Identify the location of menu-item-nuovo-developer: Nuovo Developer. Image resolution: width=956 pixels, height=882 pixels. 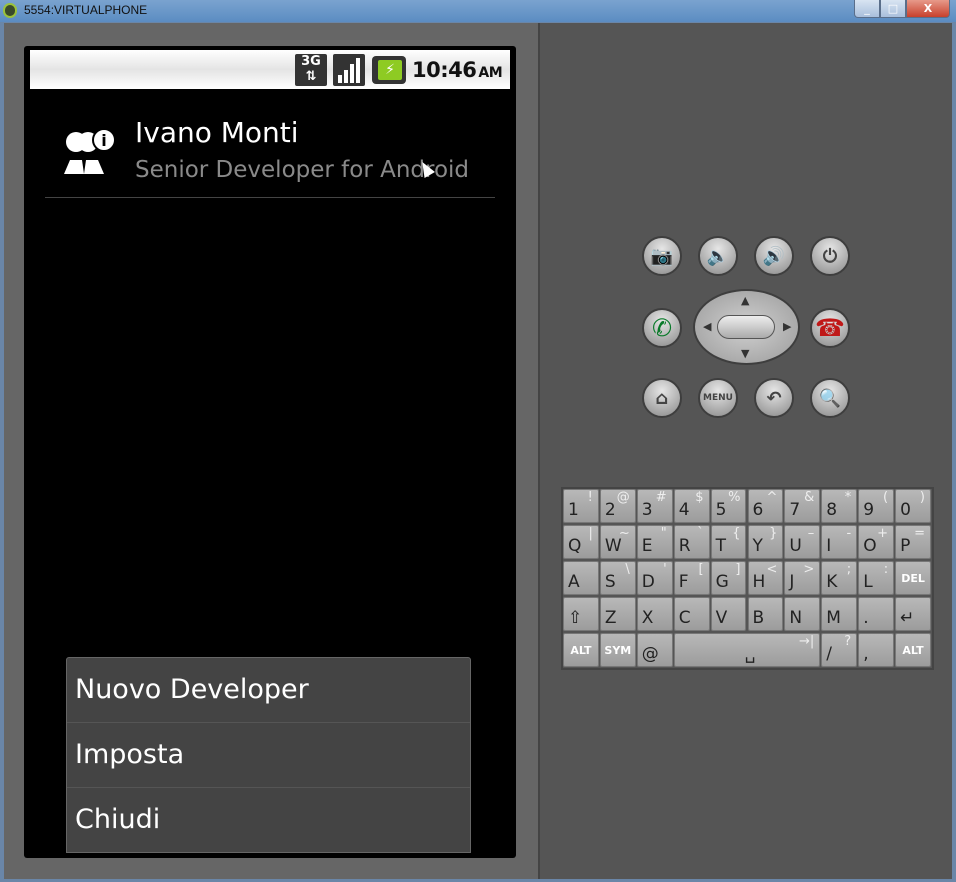
(268, 690).